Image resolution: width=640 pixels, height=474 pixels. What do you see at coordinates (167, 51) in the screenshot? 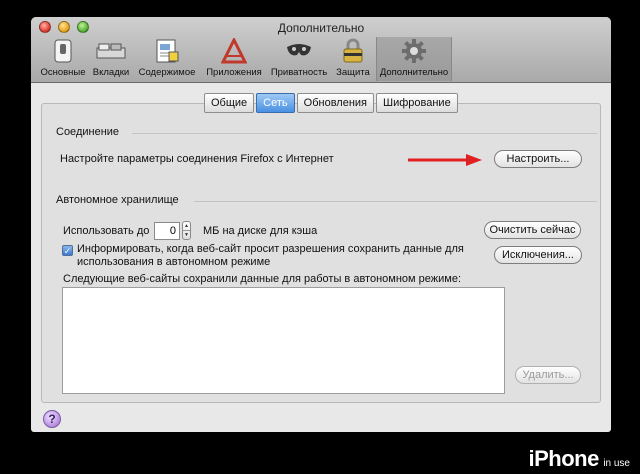
I see `content-icon` at bounding box center [167, 51].